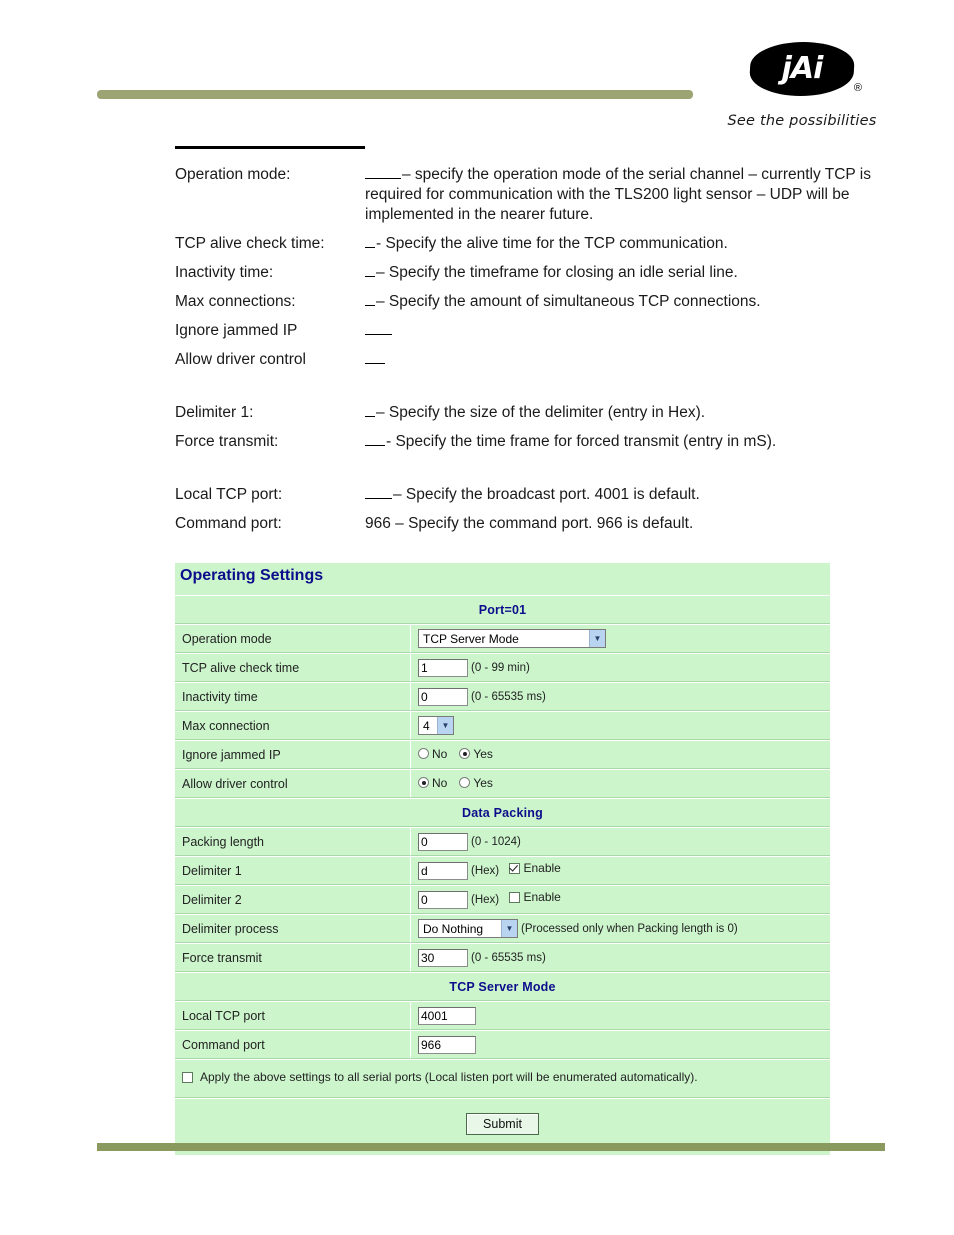 The width and height of the screenshot is (954, 1235). What do you see at coordinates (620, 783) in the screenshot?
I see `field-allow-driver-control: No Yes` at bounding box center [620, 783].